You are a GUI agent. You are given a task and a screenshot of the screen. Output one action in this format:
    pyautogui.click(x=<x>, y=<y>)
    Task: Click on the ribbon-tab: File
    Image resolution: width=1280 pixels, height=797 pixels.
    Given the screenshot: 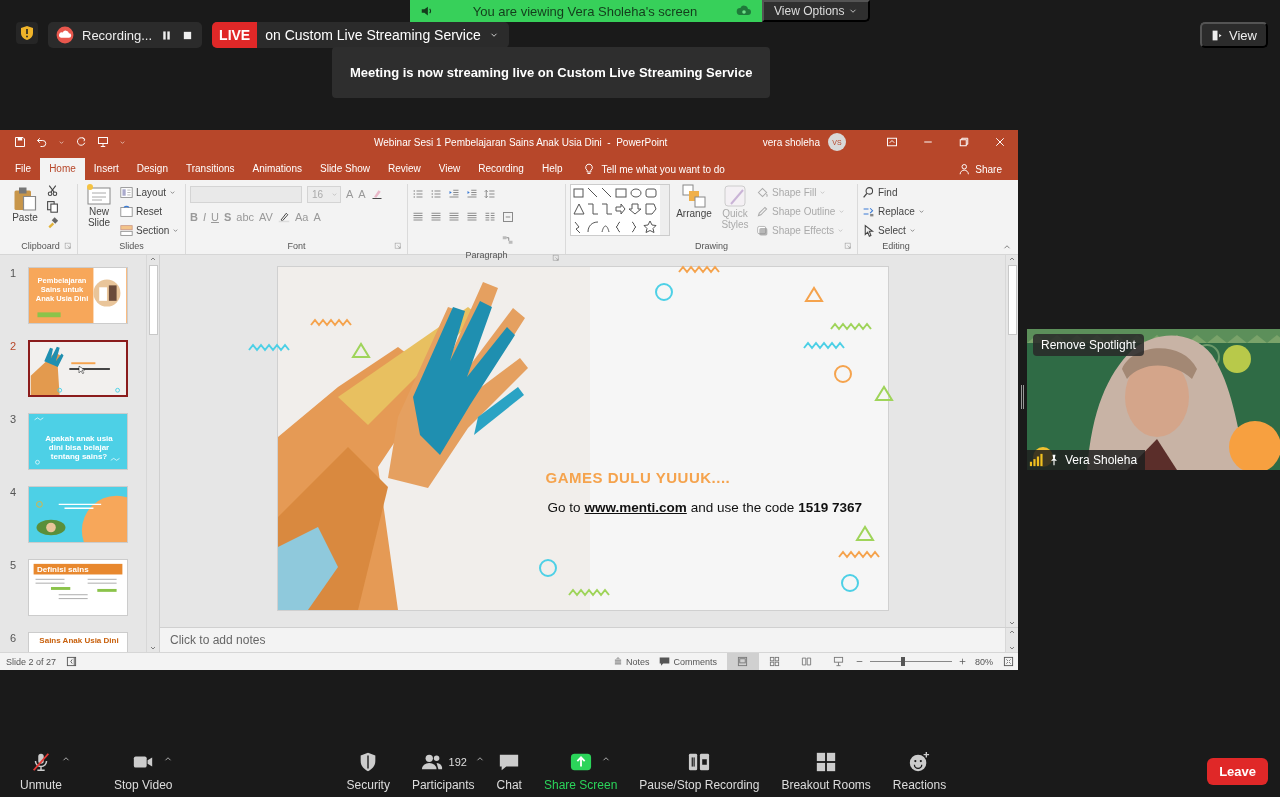 What is the action you would take?
    pyautogui.click(x=23, y=169)
    